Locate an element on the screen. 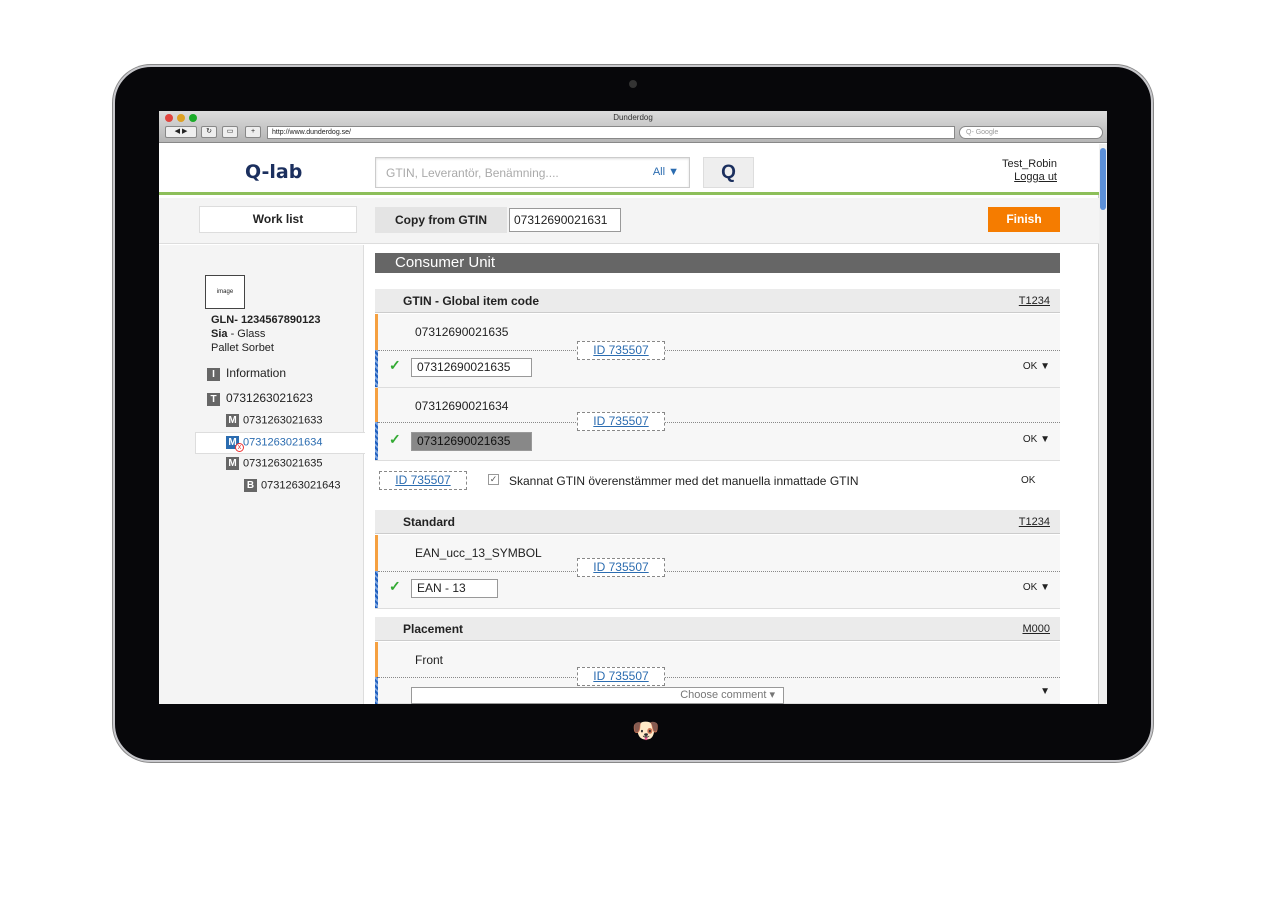 This screenshot has height=900, width=1280. finish-button: Finish is located at coordinates (1024, 219).